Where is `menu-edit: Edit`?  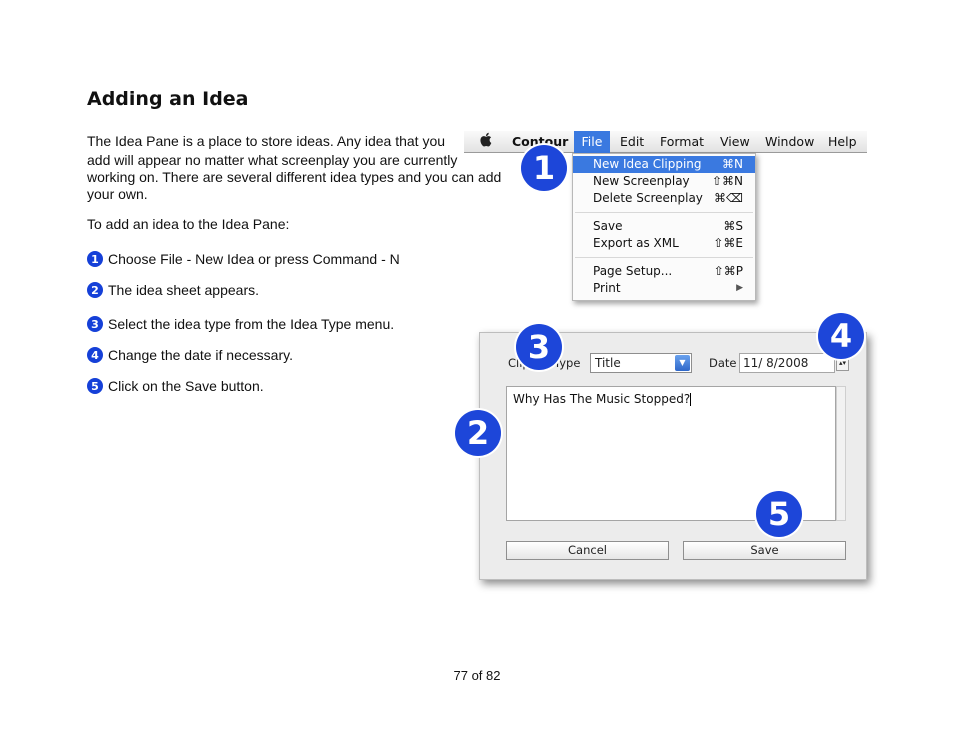 menu-edit: Edit is located at coordinates (632, 141).